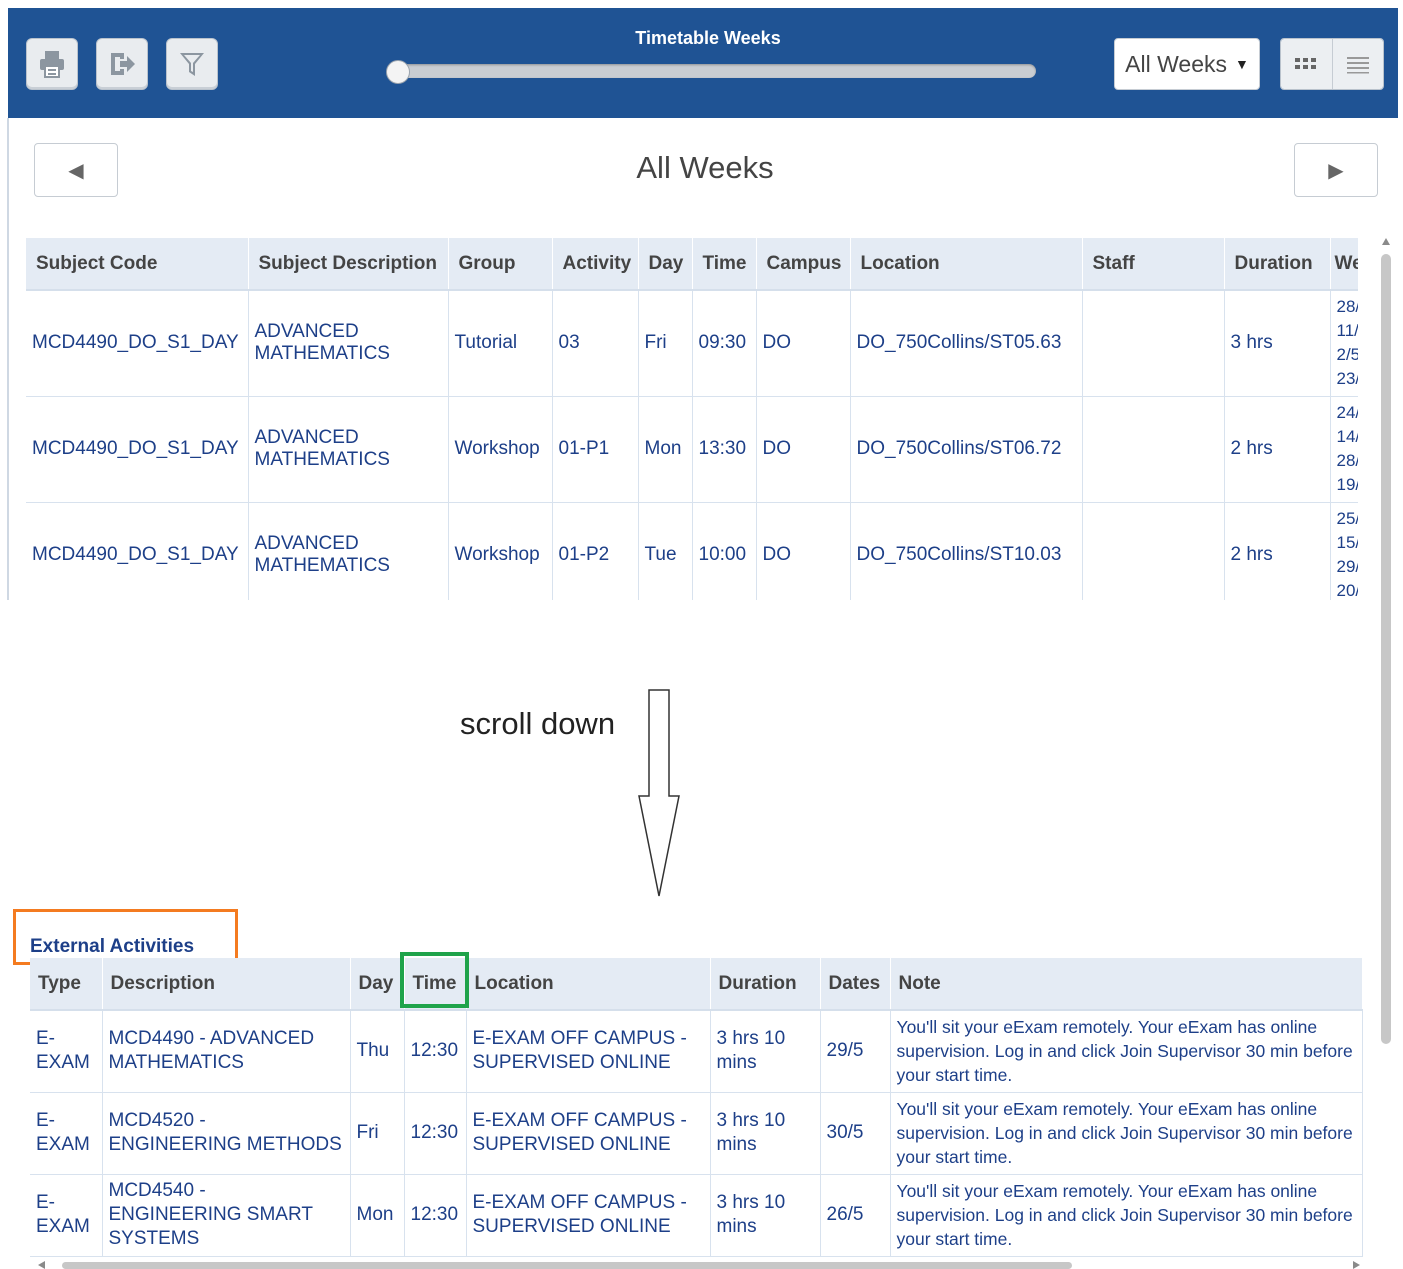  What do you see at coordinates (966, 449) in the screenshot?
I see `location-cell: DO_750Collins/ST06.72` at bounding box center [966, 449].